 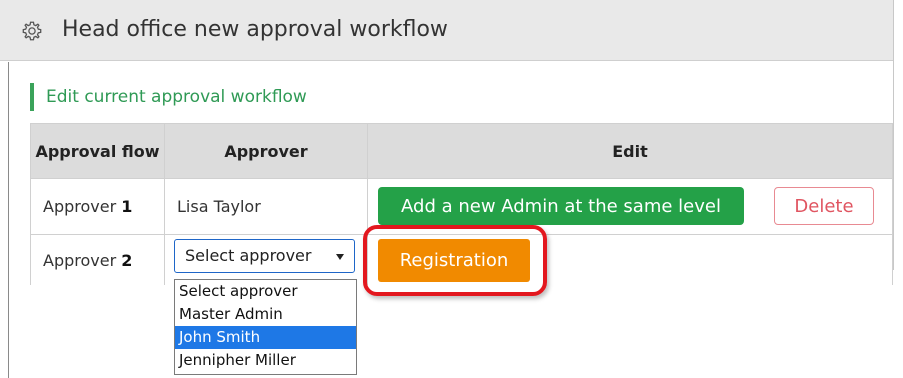 I want to click on frame-border-left, so click(x=8, y=220).